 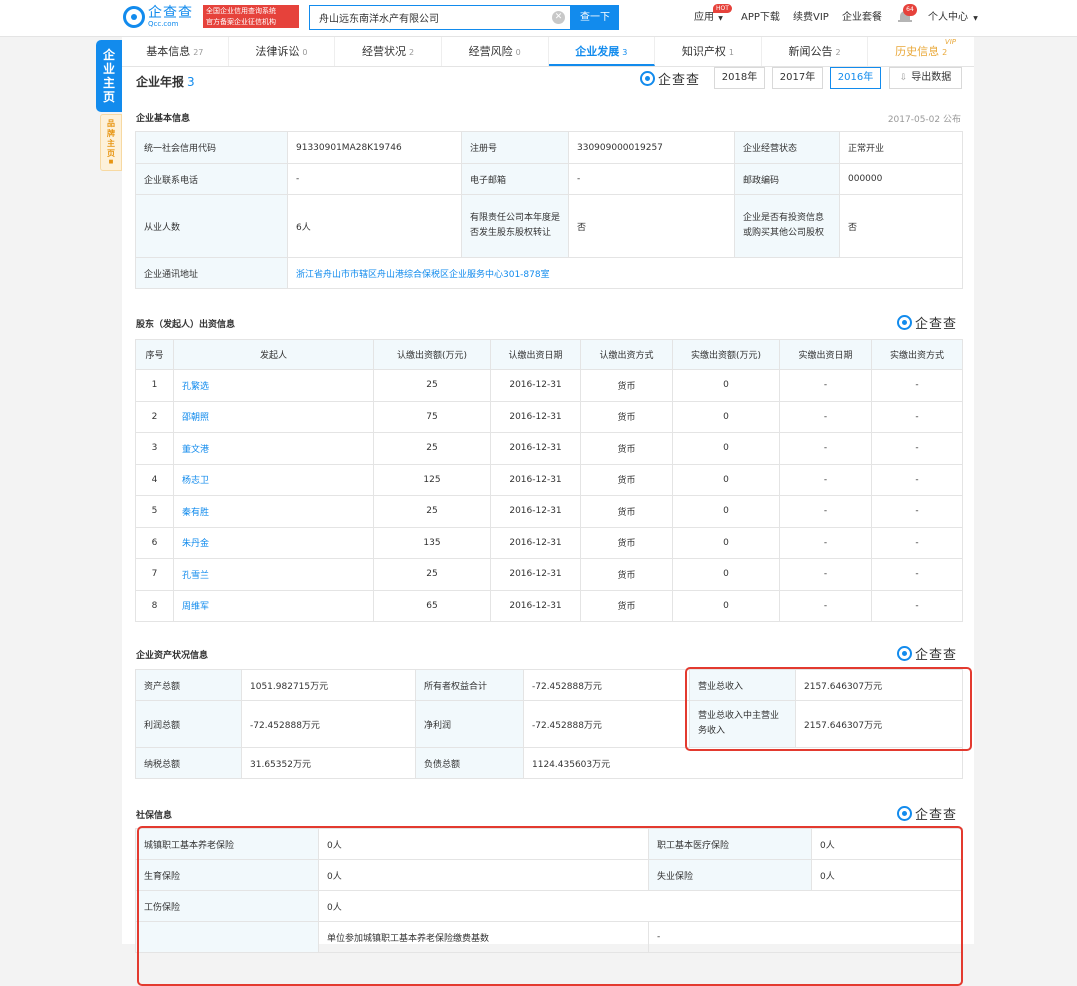 What do you see at coordinates (273, 511) in the screenshot?
I see `shareholder-name-link: 秦有胜` at bounding box center [273, 511].